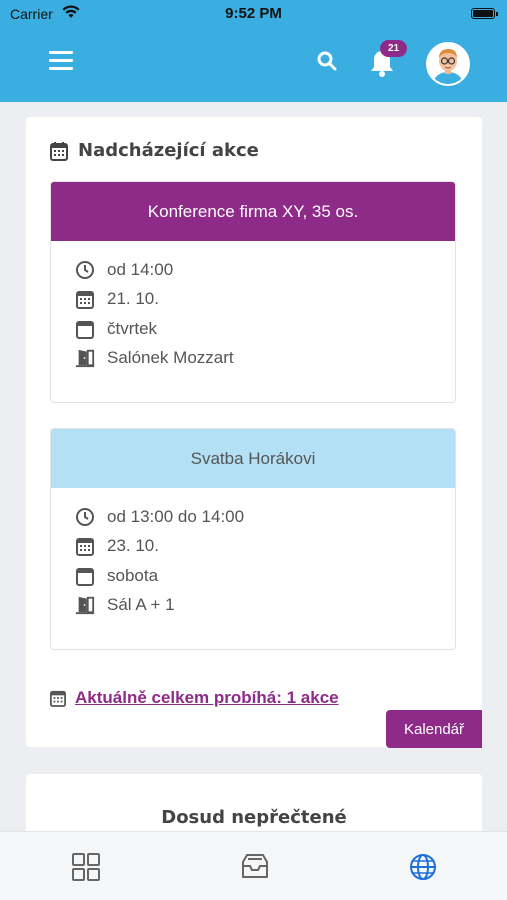 This screenshot has height=900, width=507. Describe the element at coordinates (140, 269) in the screenshot. I see `event-time: od 14:00` at that location.